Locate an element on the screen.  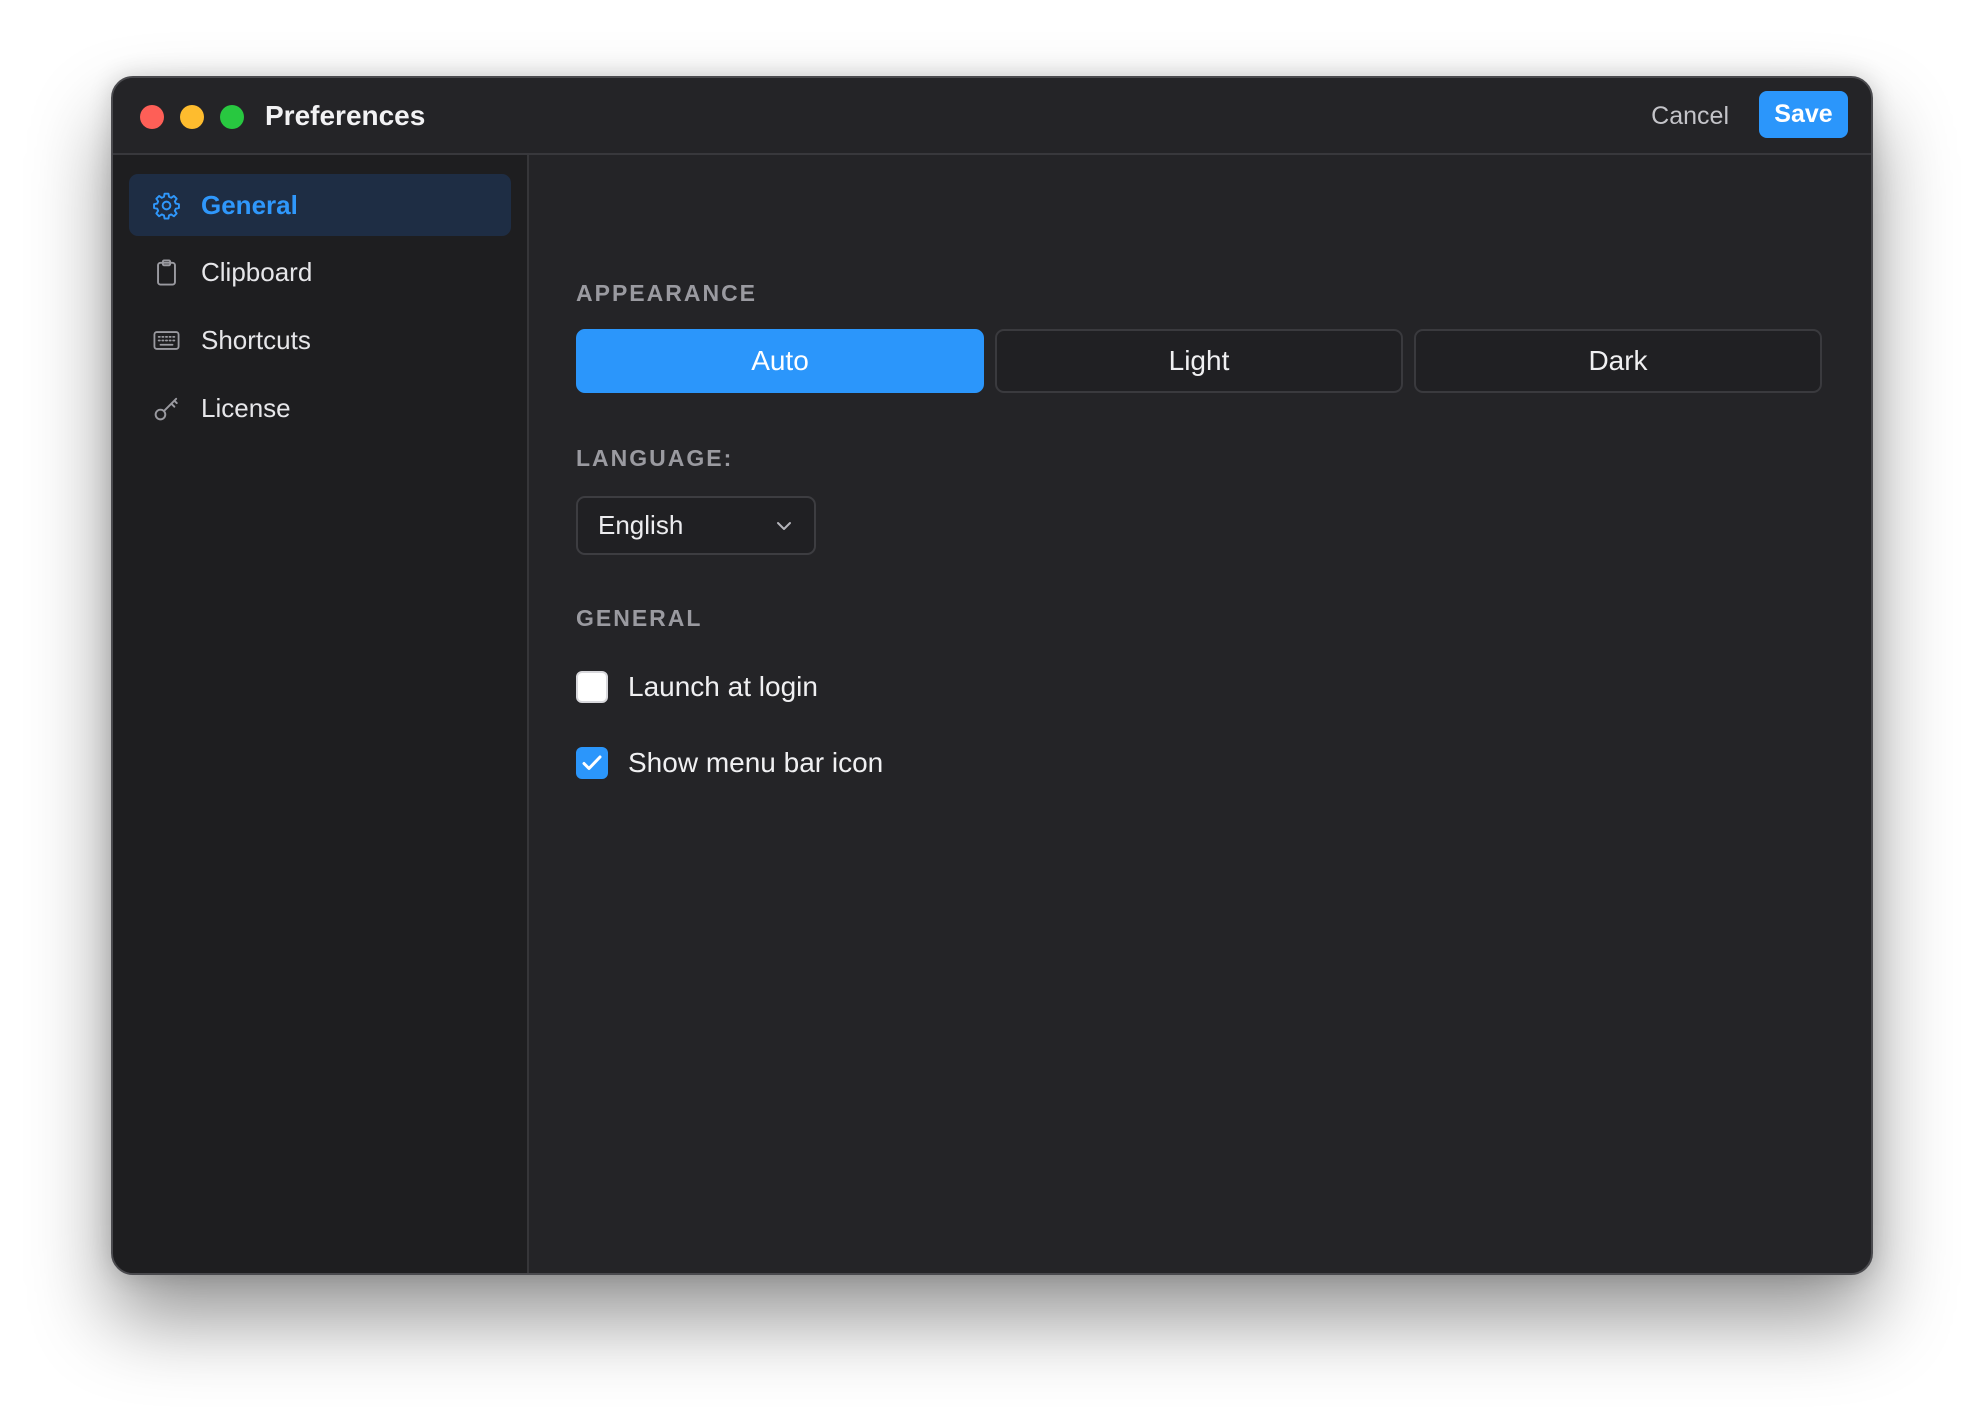
general-heading: GENERAL is located at coordinates (639, 618).